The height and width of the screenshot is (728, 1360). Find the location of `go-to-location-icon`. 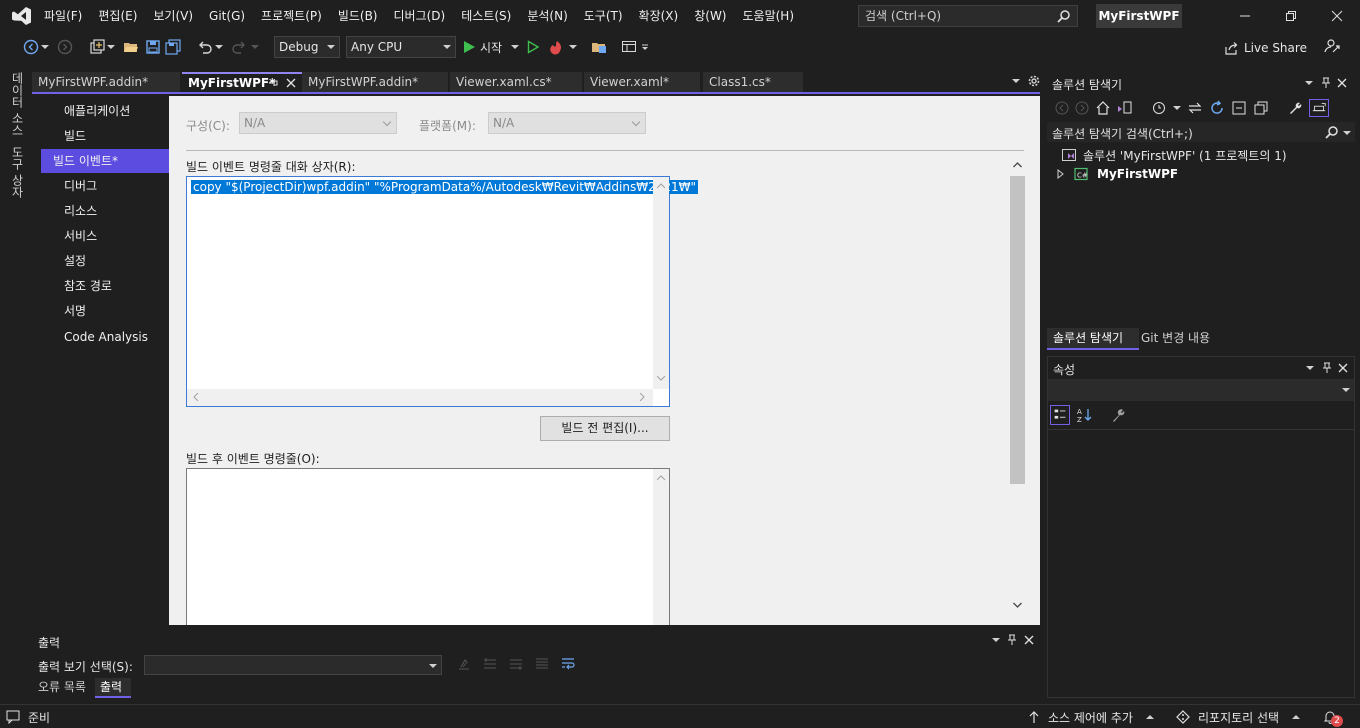

go-to-location-icon is located at coordinates (464, 664).